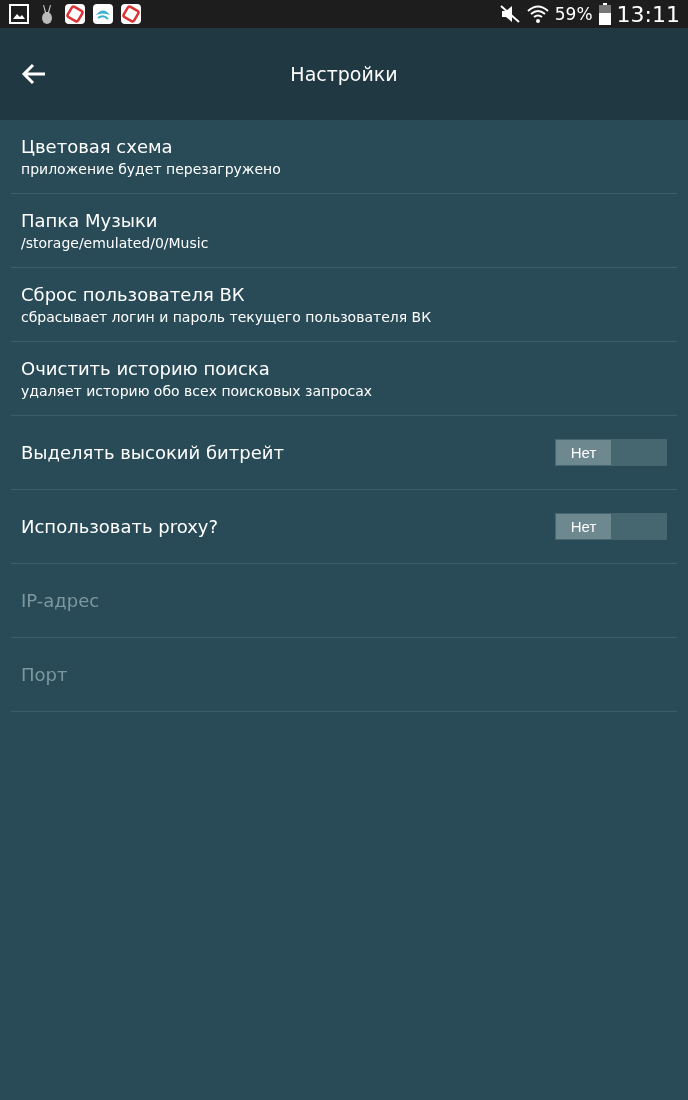 The height and width of the screenshot is (1100, 688). What do you see at coordinates (19, 14) in the screenshot?
I see `gallery-notification-icon` at bounding box center [19, 14].